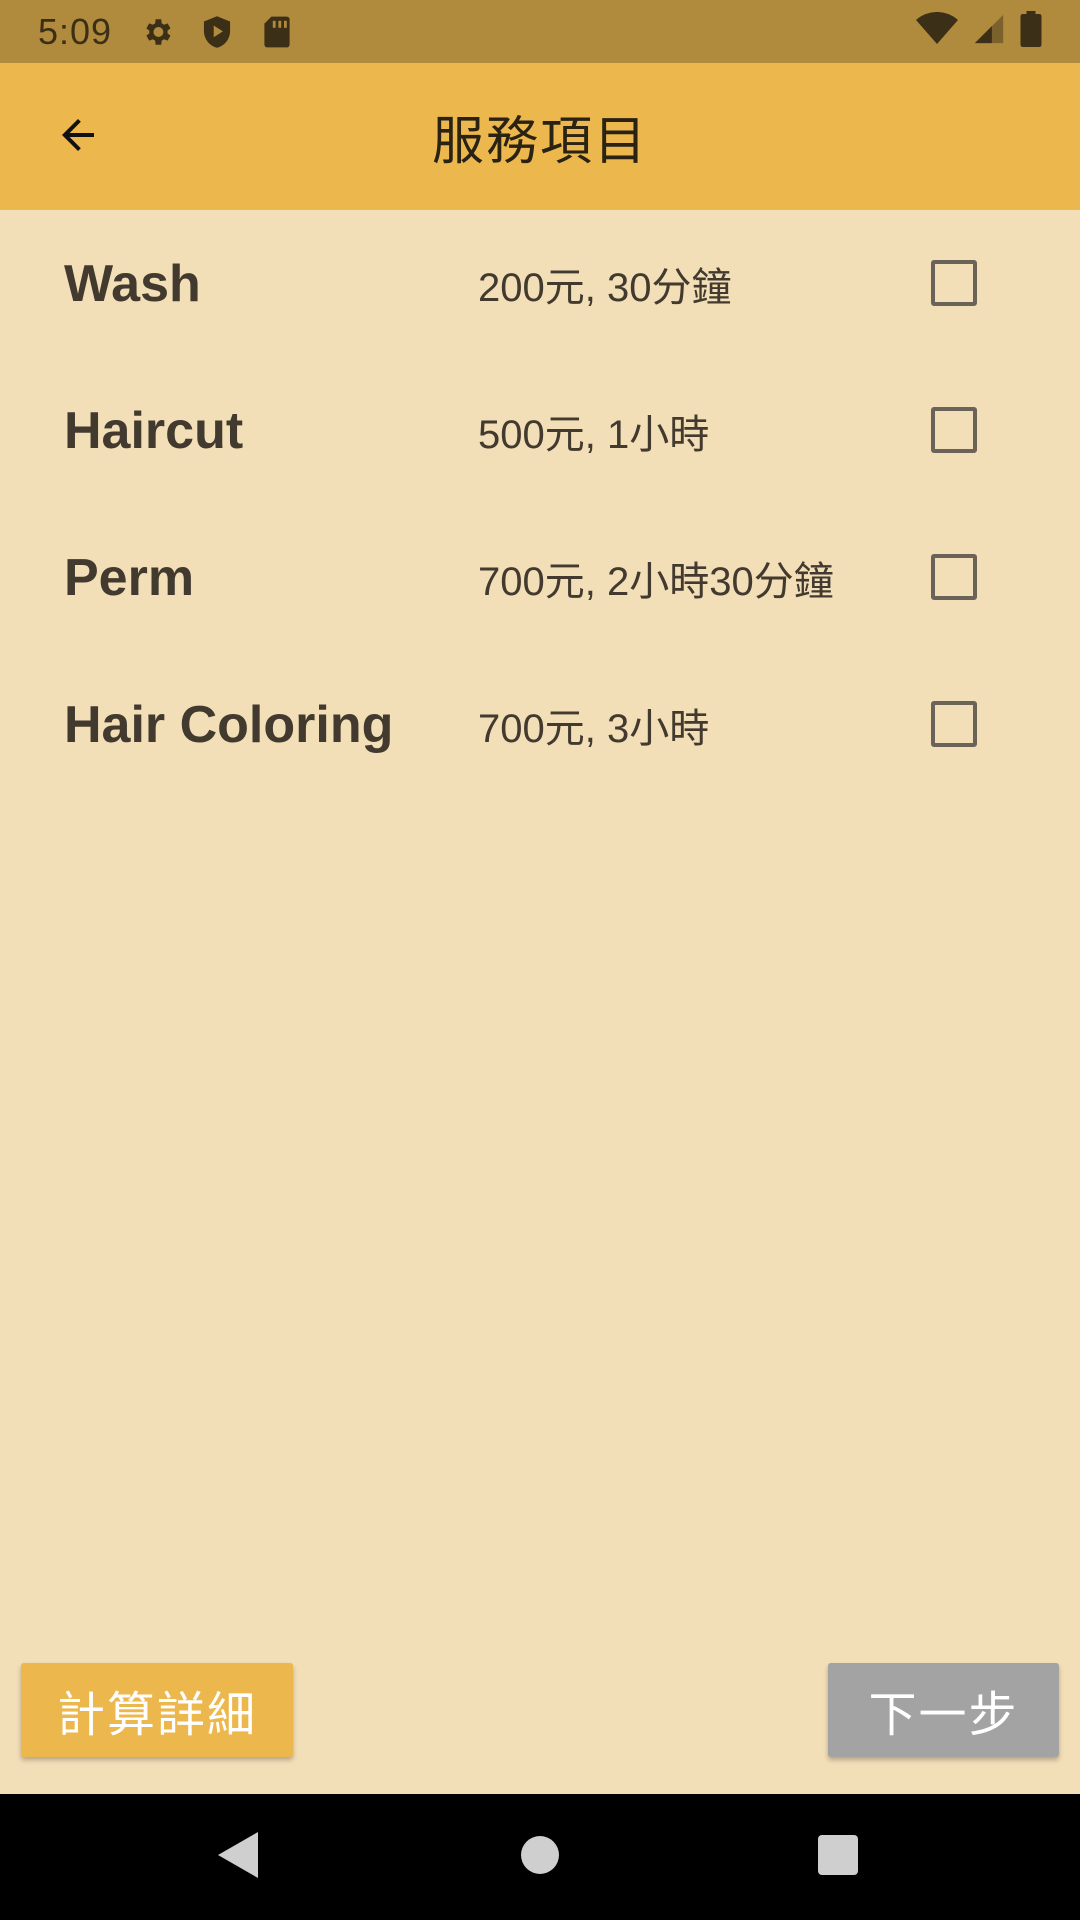 Image resolution: width=1080 pixels, height=1920 pixels. I want to click on service-price: 700元, 2小時30分鐘, so click(656, 581).